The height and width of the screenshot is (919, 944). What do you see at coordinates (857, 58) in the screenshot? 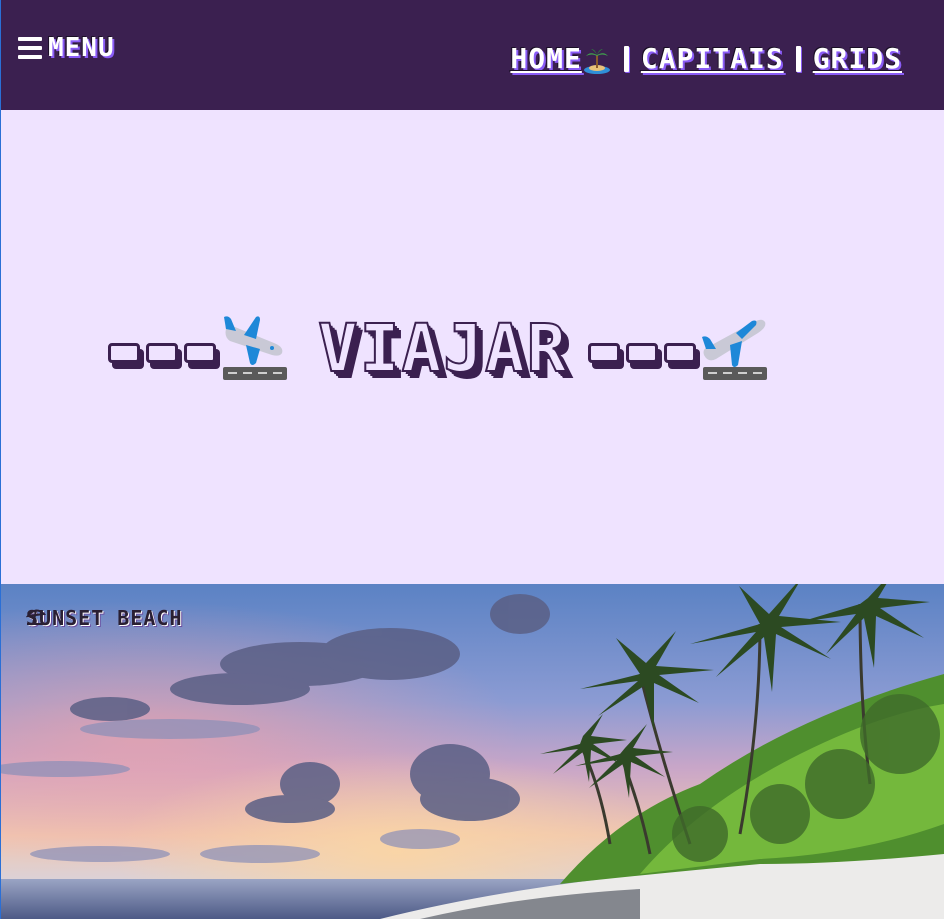
I see `nav-link-grids: Grids` at bounding box center [857, 58].